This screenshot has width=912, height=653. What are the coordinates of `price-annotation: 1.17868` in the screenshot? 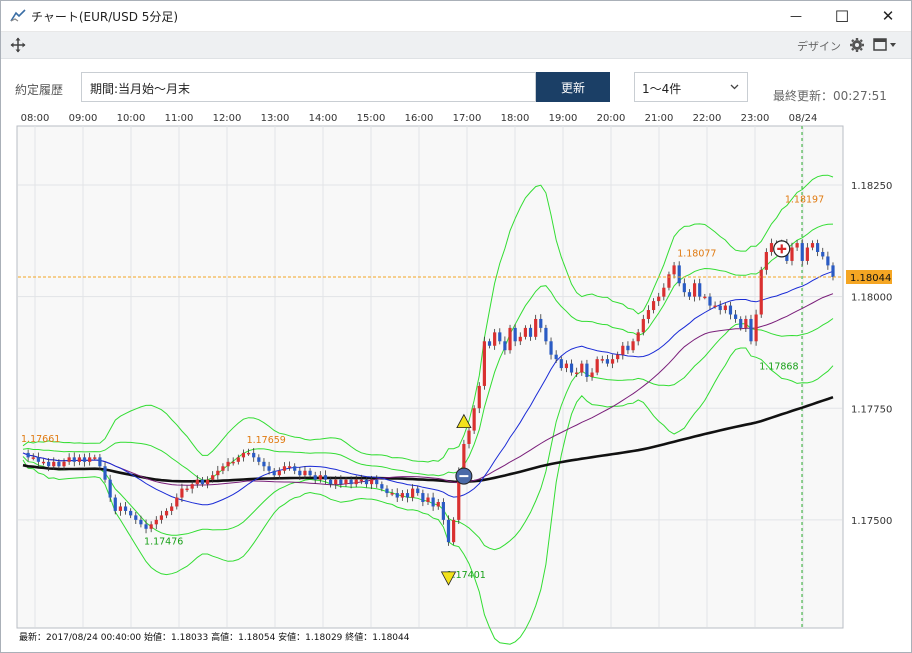 It's located at (778, 367).